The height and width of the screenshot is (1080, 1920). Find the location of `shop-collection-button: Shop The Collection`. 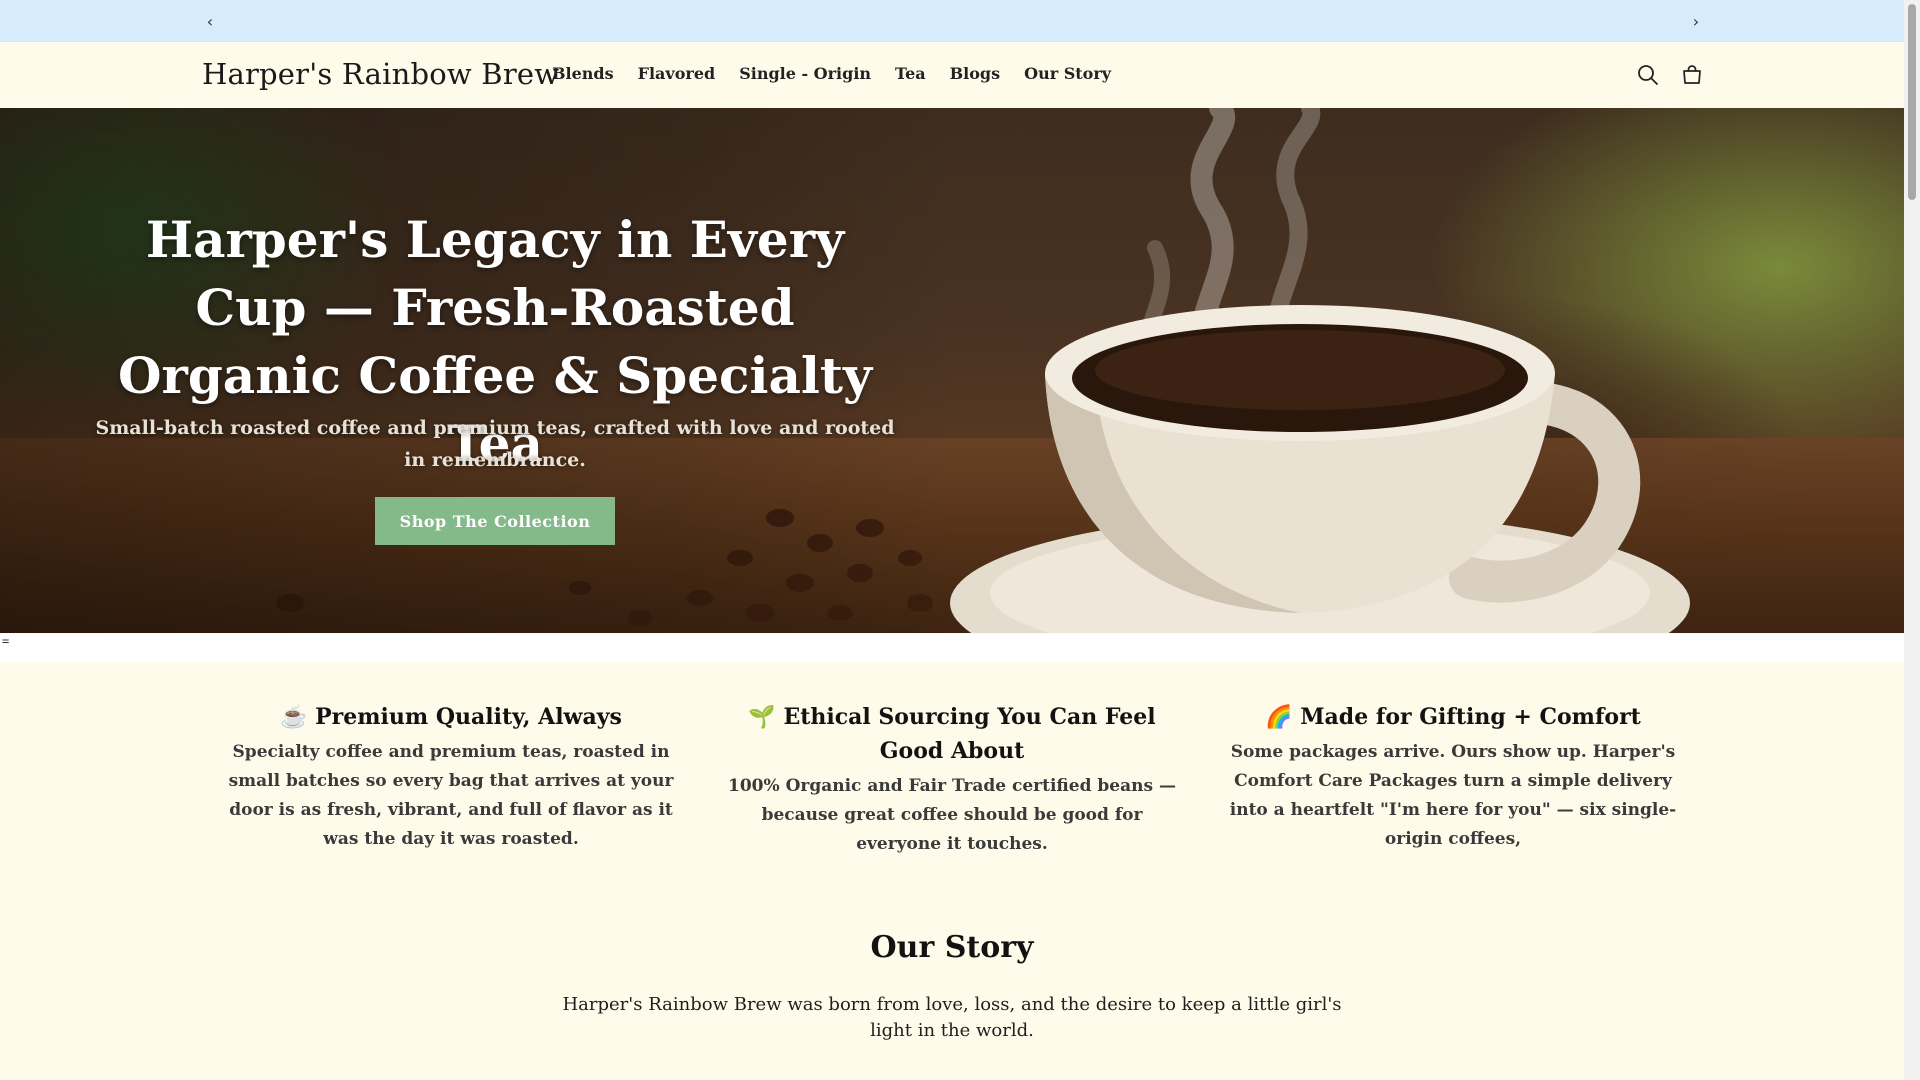

shop-collection-button: Shop The Collection is located at coordinates (495, 521).